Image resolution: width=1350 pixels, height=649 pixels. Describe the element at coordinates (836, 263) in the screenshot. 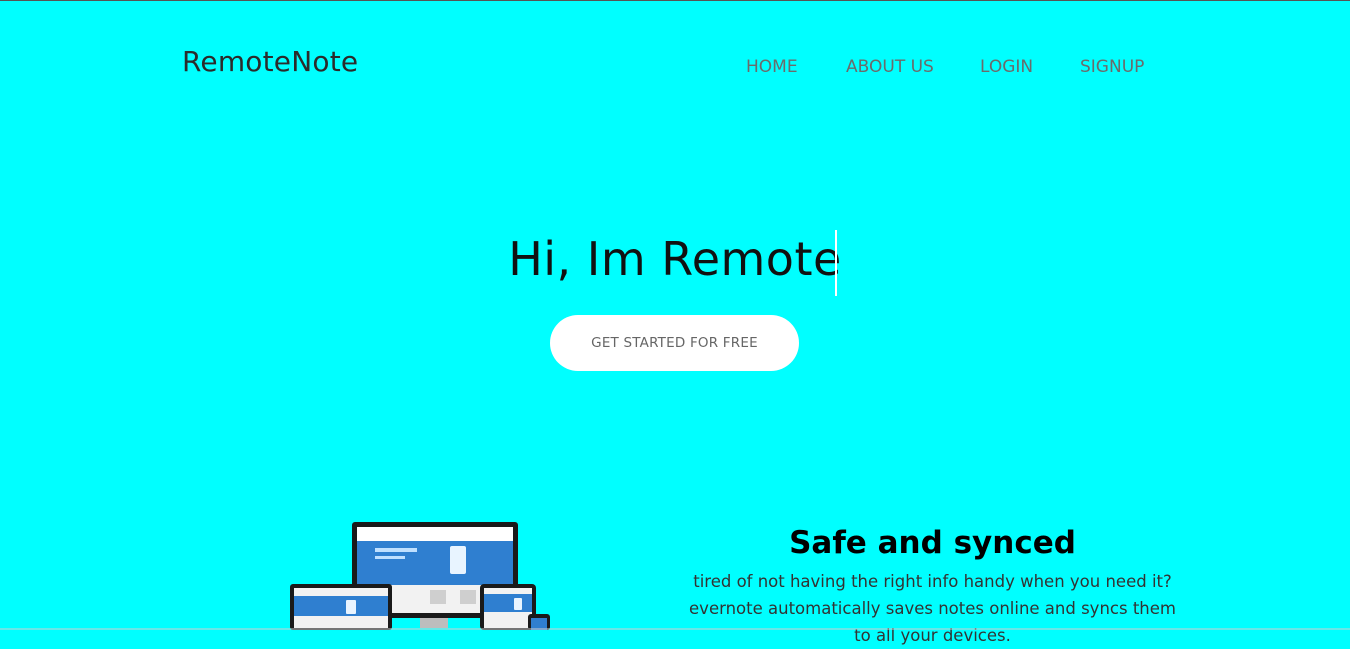

I see `typing-caret` at that location.